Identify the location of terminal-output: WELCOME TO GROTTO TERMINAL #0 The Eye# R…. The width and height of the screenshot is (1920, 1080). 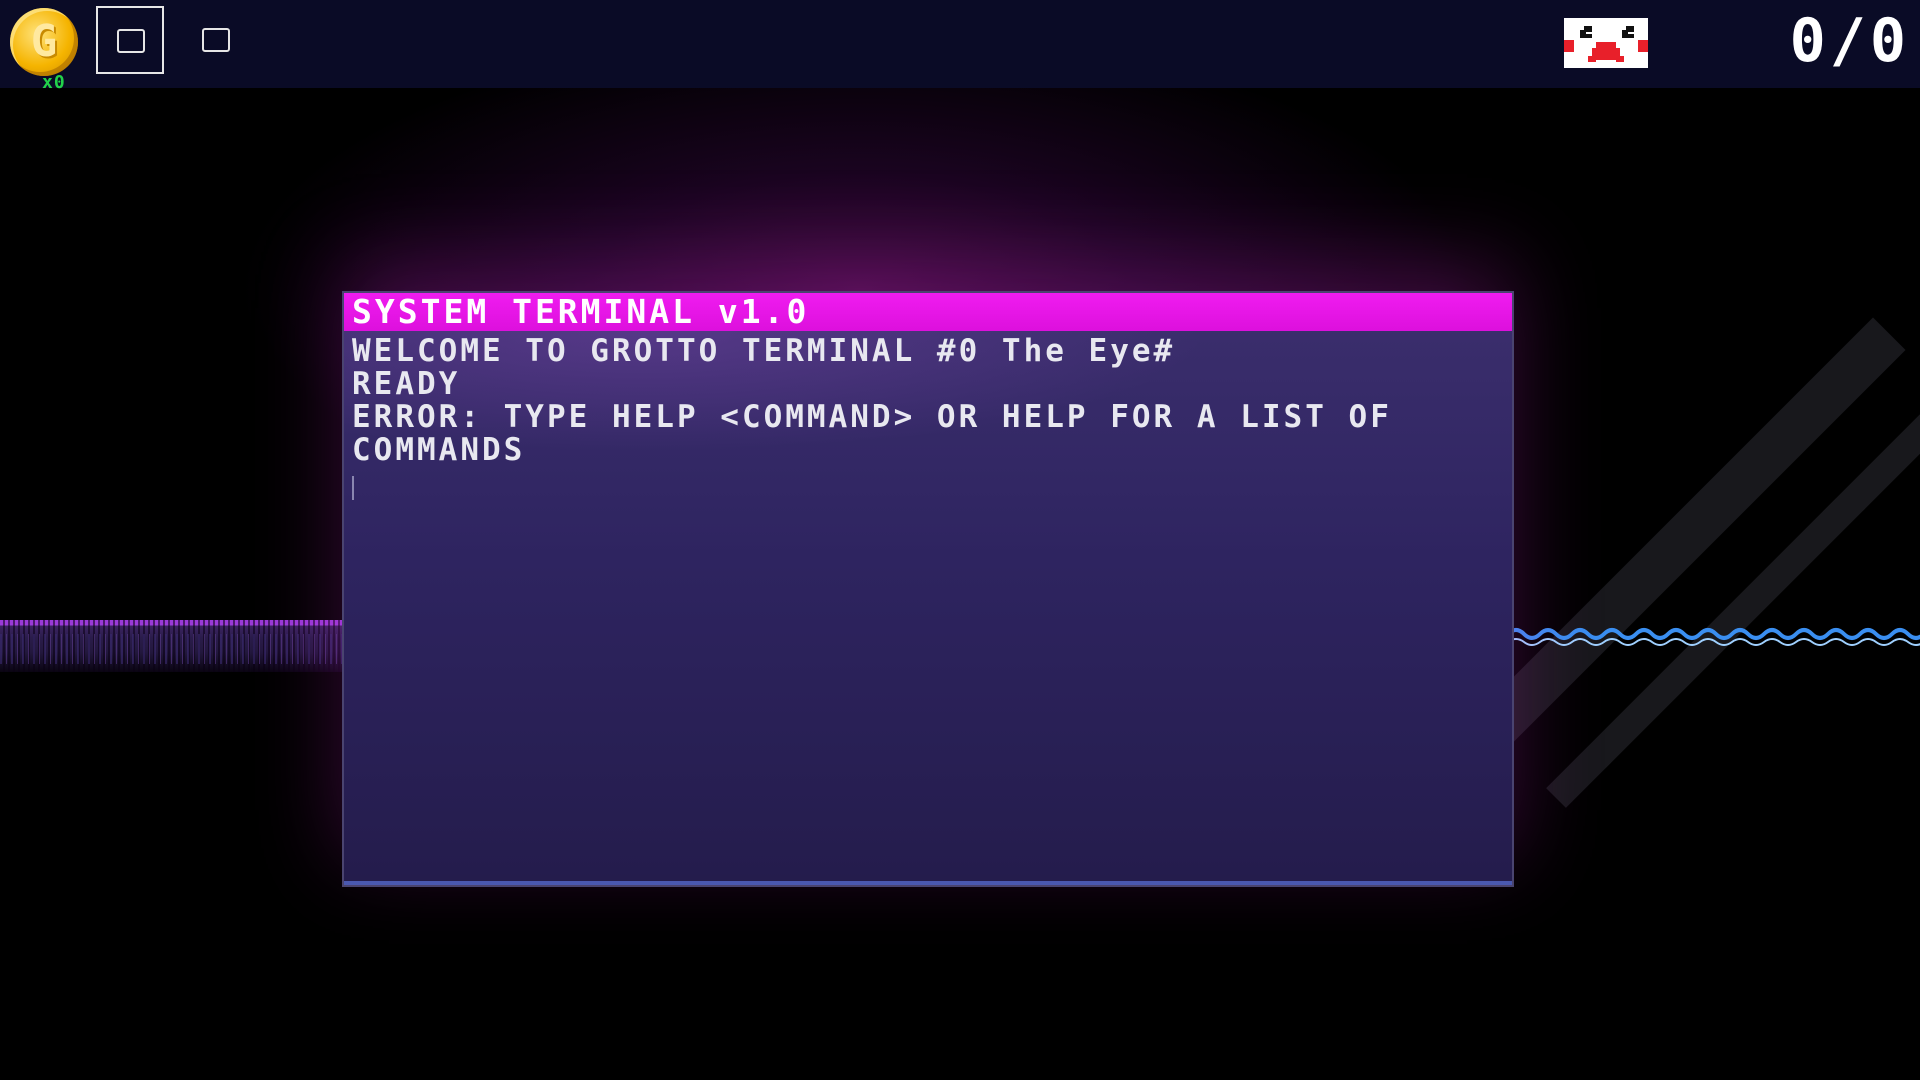
(922, 401).